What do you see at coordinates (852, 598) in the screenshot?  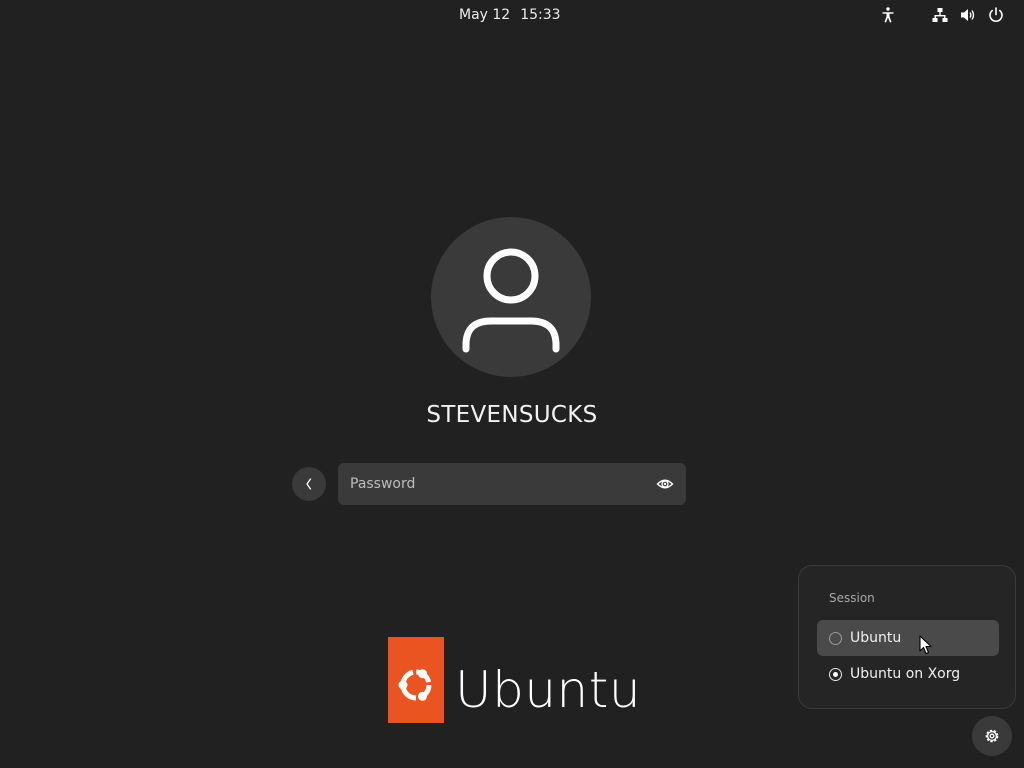 I see `session-heading: Session` at bounding box center [852, 598].